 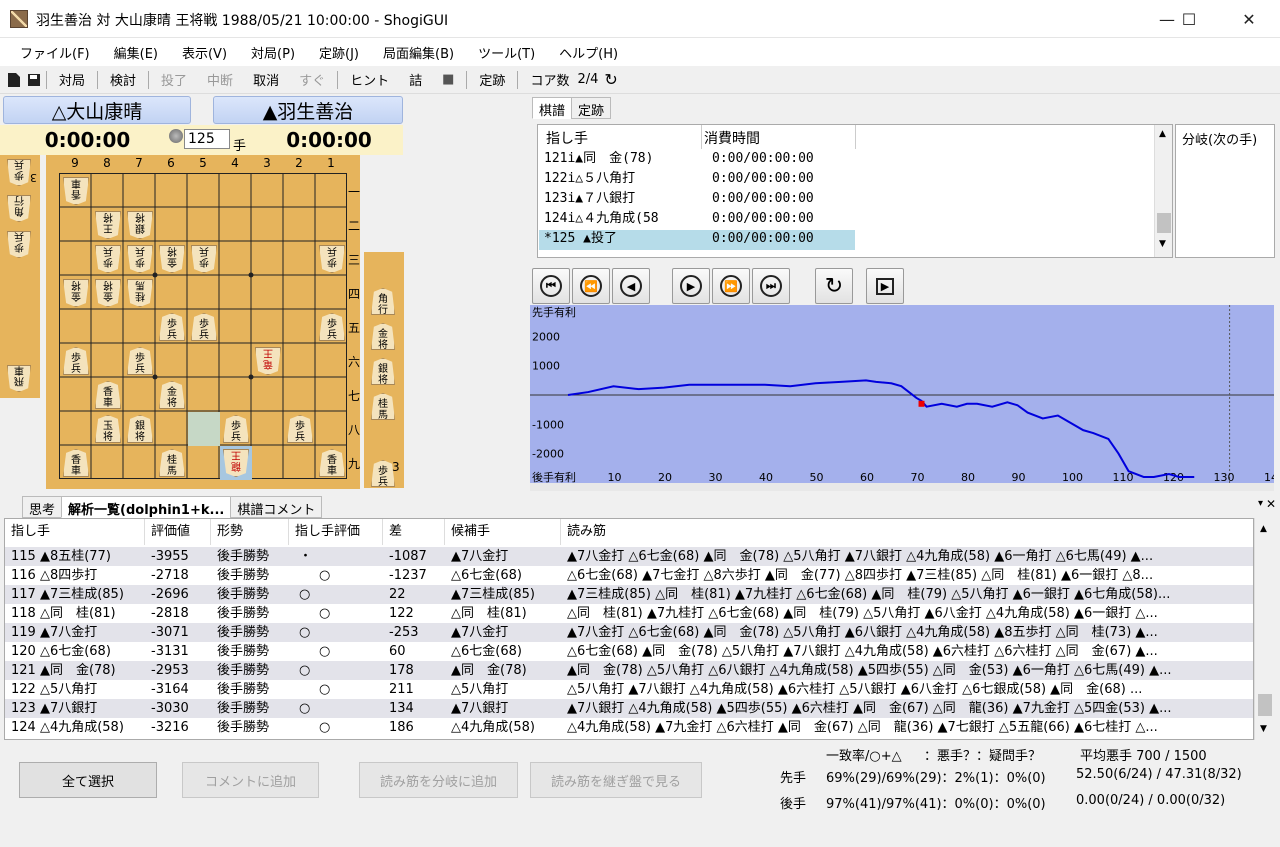 I want to click on board-piece: 竜王, so click(x=268, y=361).